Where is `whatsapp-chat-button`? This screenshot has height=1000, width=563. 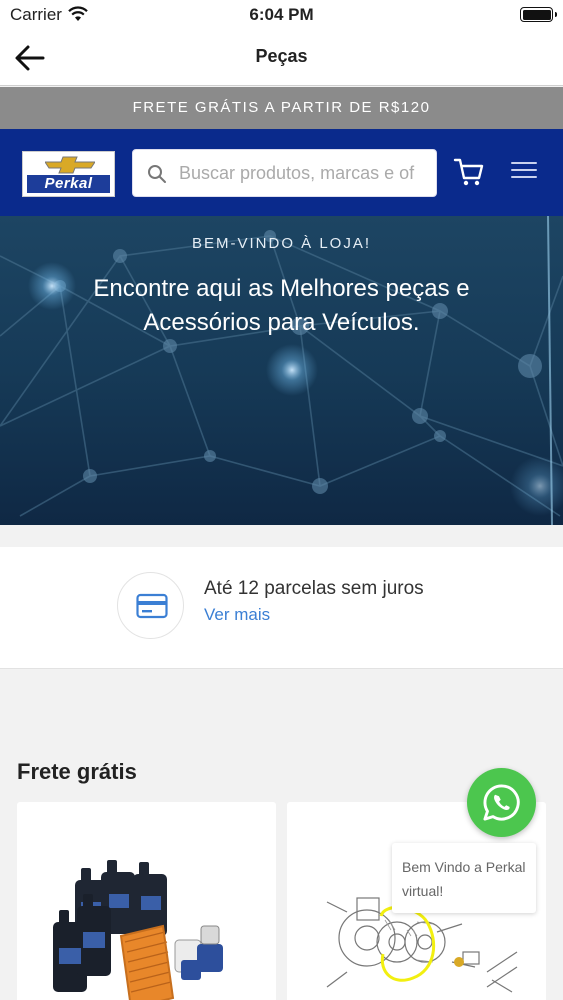
whatsapp-chat-button is located at coordinates (501, 802).